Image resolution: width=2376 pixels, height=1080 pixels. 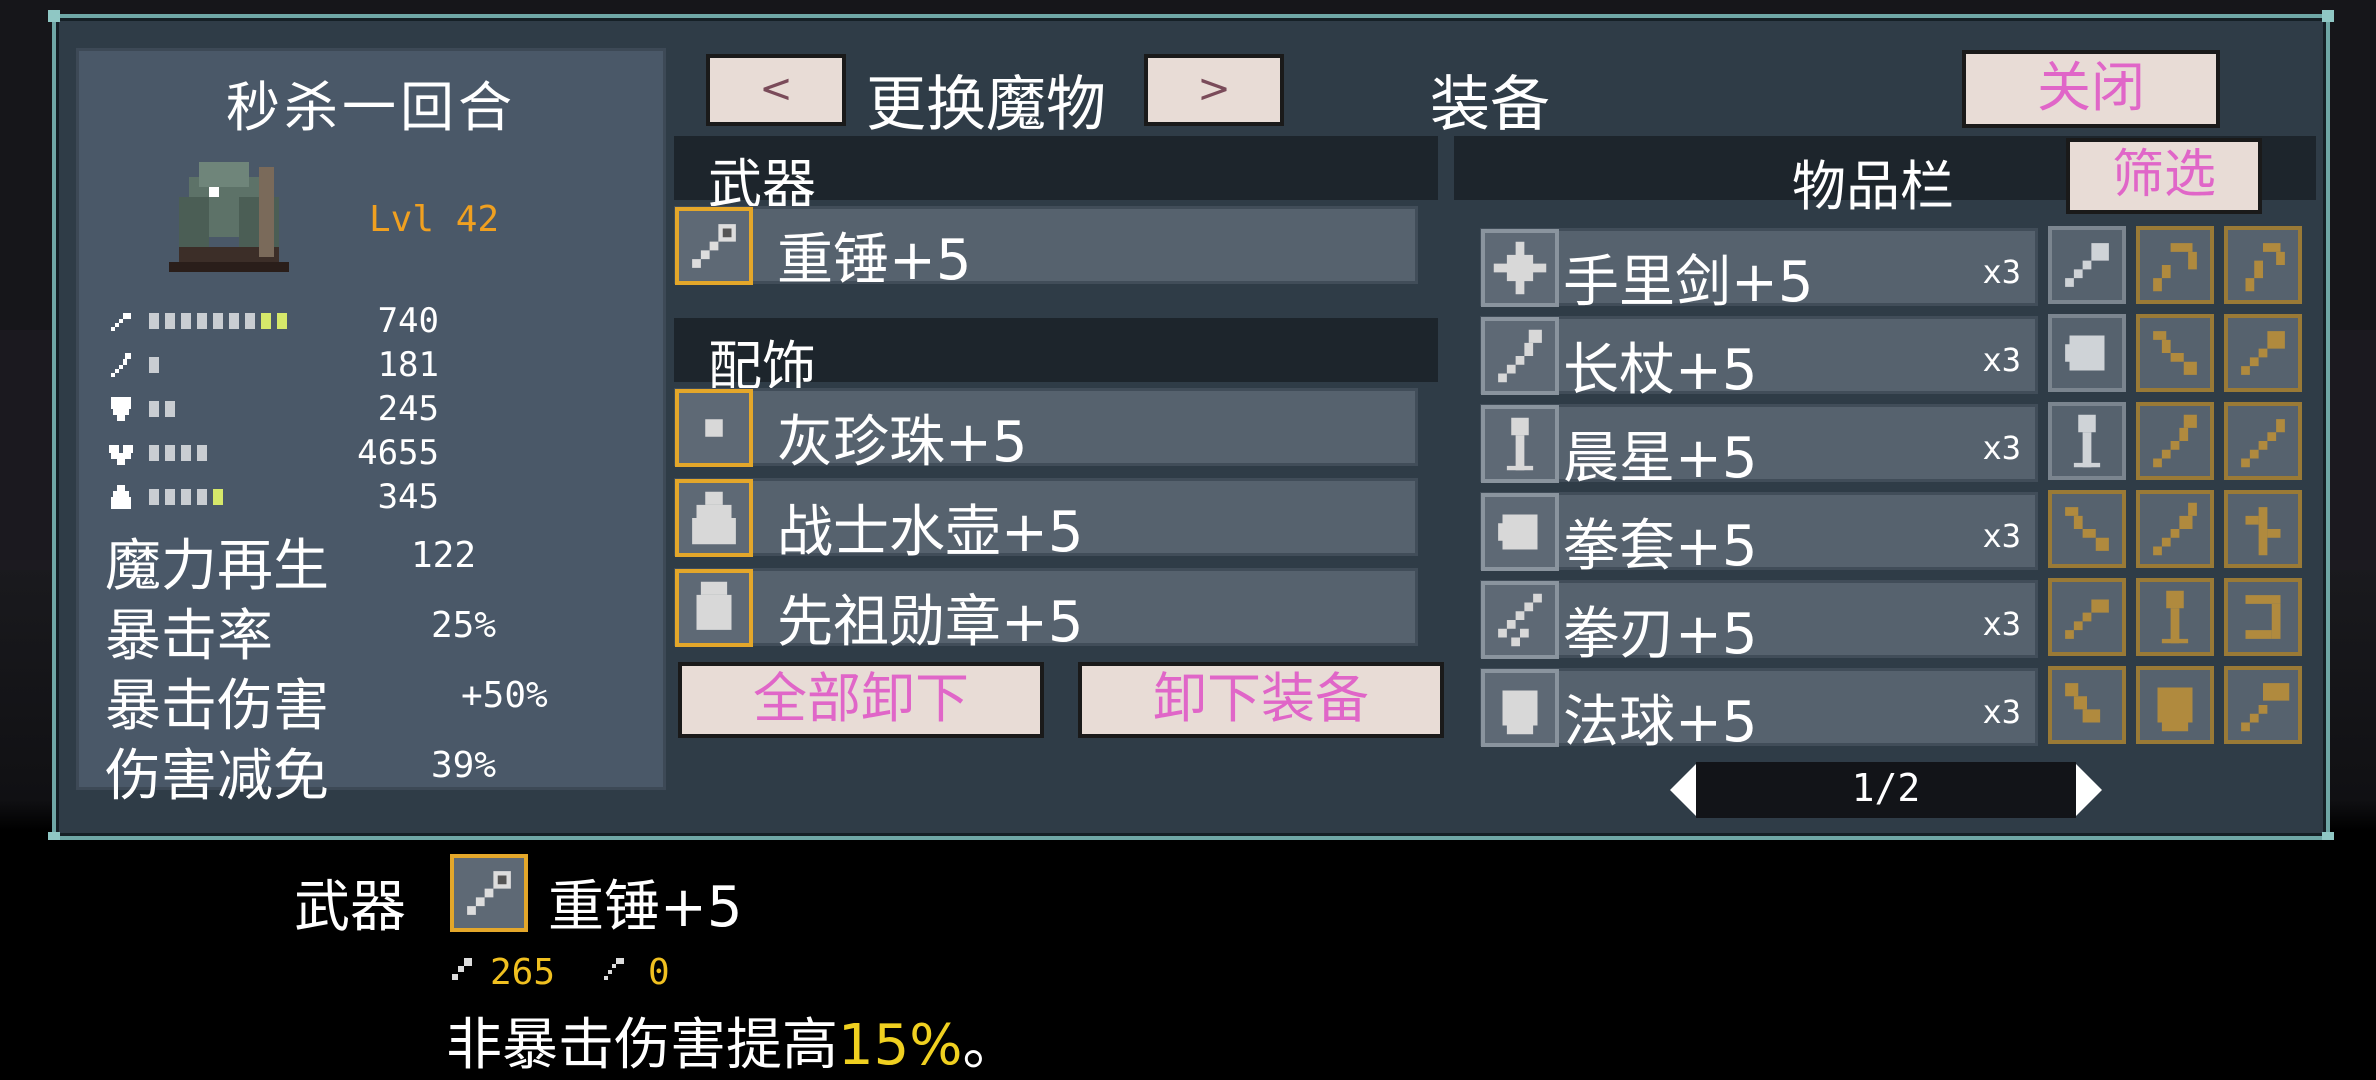 I want to click on inventory-item: 晨星+5 x3, so click(x=1759, y=447).